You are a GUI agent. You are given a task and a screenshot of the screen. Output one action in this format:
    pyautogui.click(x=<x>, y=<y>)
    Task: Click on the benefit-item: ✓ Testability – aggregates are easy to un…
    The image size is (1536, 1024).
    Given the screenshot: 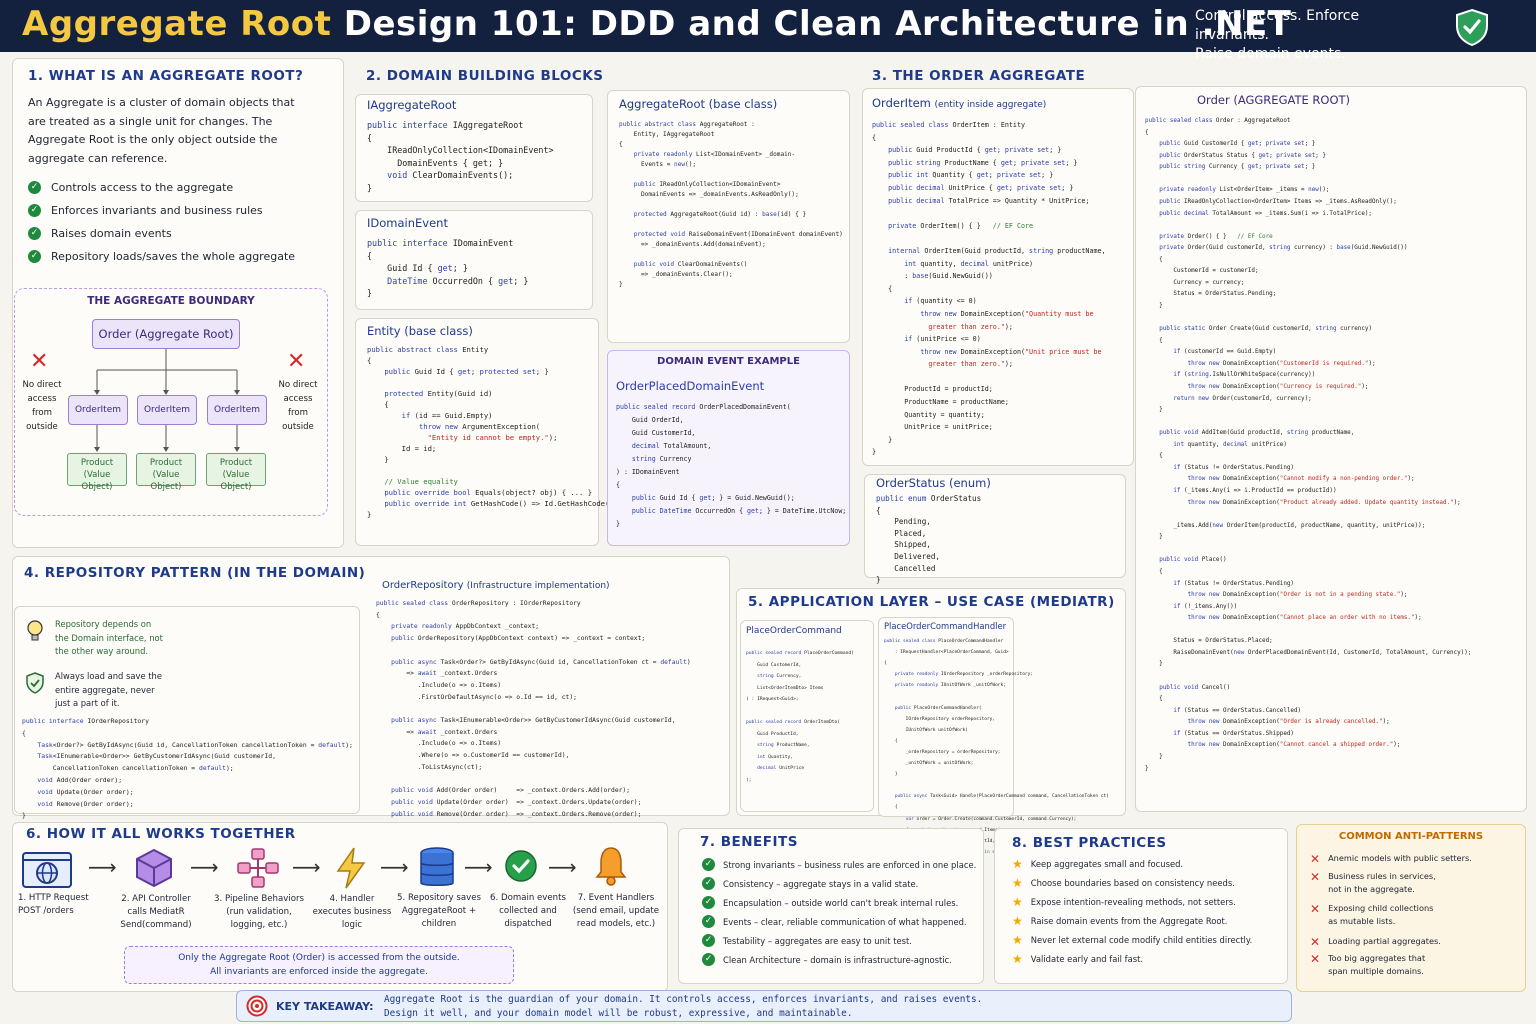 What is the action you would take?
    pyautogui.click(x=807, y=940)
    